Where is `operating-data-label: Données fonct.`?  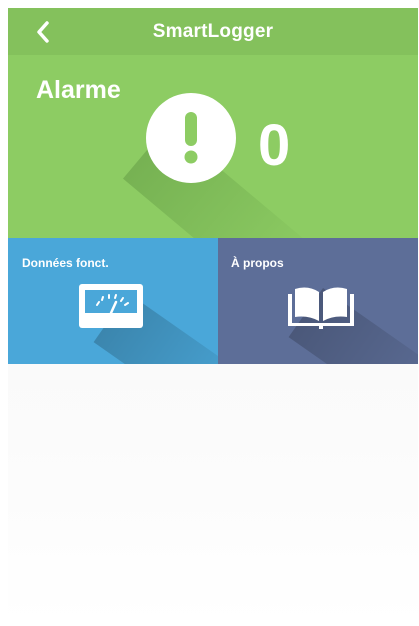 operating-data-label: Données fonct. is located at coordinates (65, 263).